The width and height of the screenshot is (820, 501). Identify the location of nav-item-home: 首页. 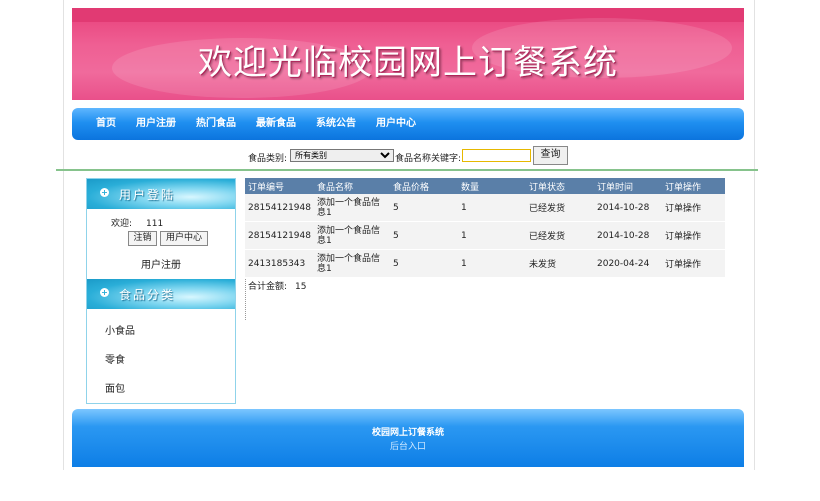
(106, 121).